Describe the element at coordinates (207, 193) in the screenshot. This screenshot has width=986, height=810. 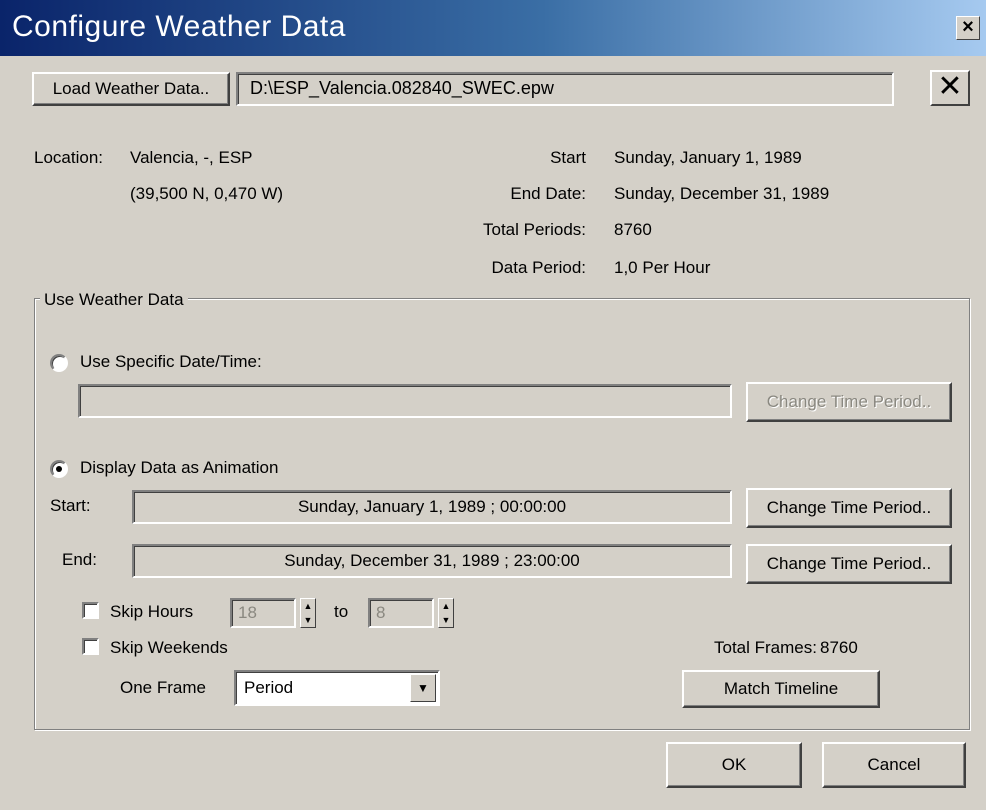
I see `coordinates-value: (39,500 N, 0,470 W)` at that location.